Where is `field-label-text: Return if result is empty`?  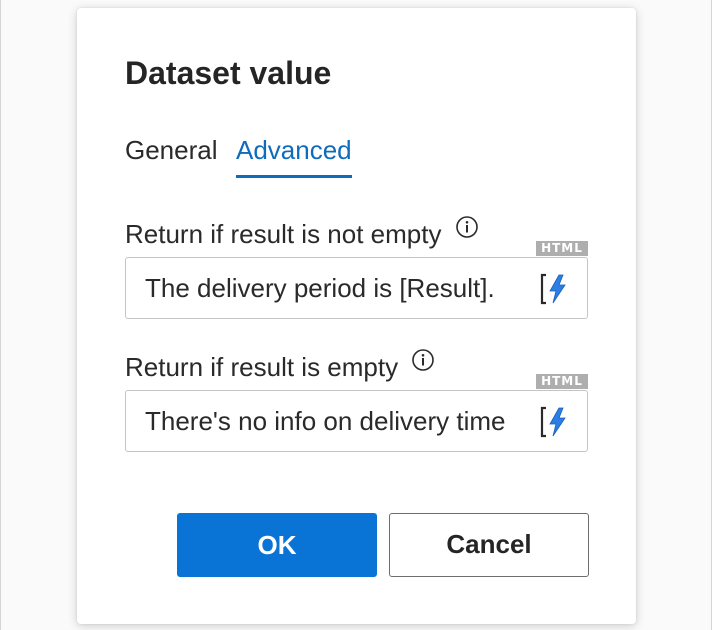
field-label-text: Return if result is empty is located at coordinates (262, 367).